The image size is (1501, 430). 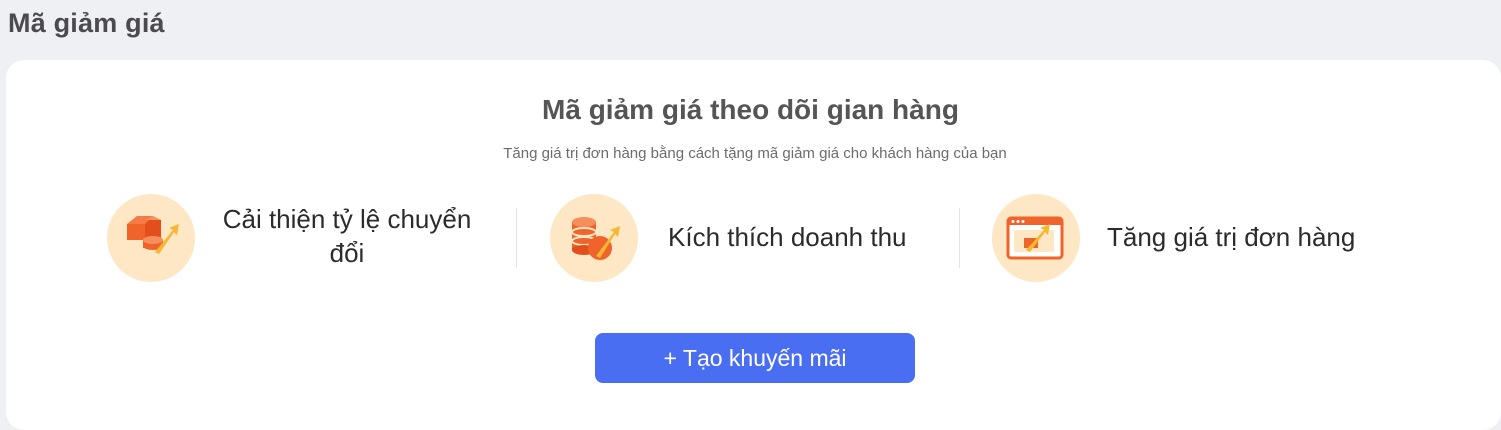 I want to click on feature-conversion: Cải thiện tỷ lệ chuyển đổi, so click(x=307, y=238).